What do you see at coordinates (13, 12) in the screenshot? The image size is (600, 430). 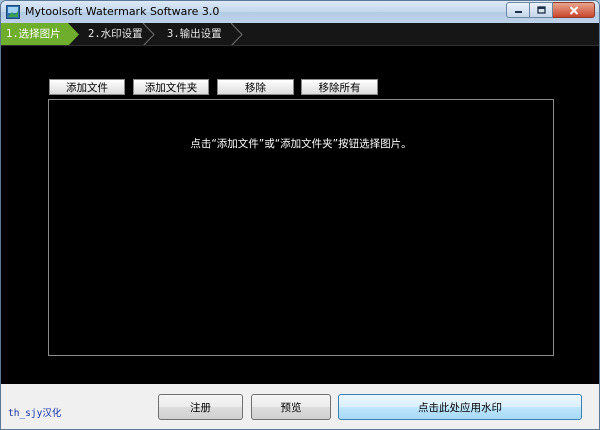 I see `watermark-app-icon` at bounding box center [13, 12].